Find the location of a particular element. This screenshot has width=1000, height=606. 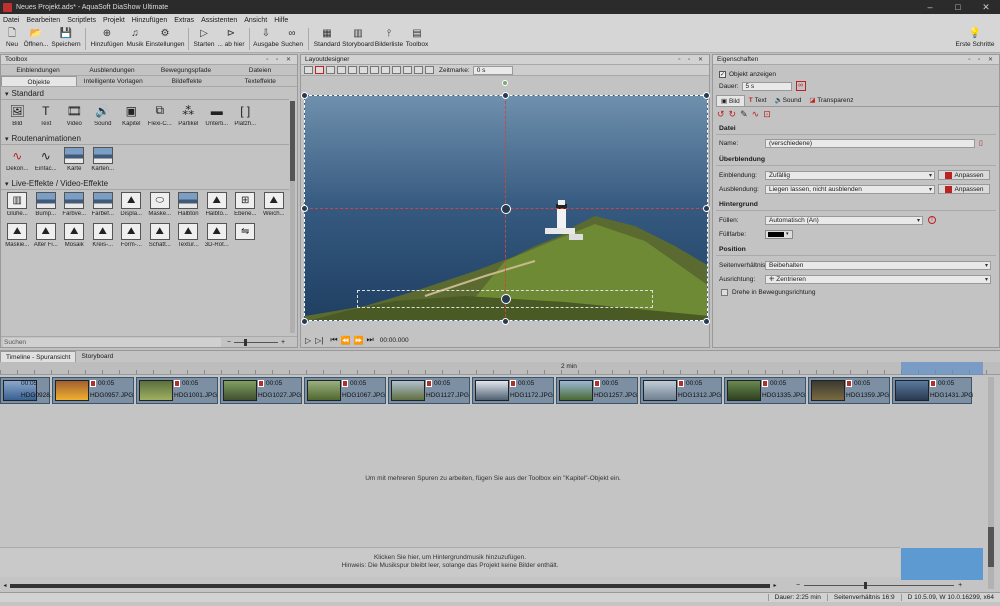

link-icon is located at coordinates (396, 70).